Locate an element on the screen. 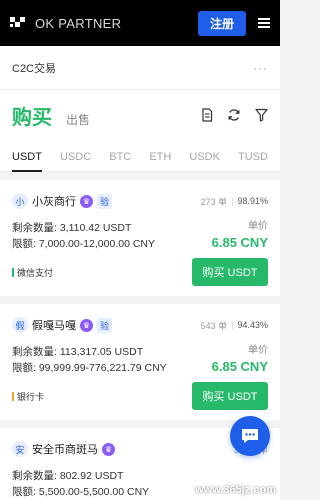 Image resolution: width=320 pixels, height=500 pixels. merchant: 小 小灰商行 ♛ 验 is located at coordinates (62, 201).